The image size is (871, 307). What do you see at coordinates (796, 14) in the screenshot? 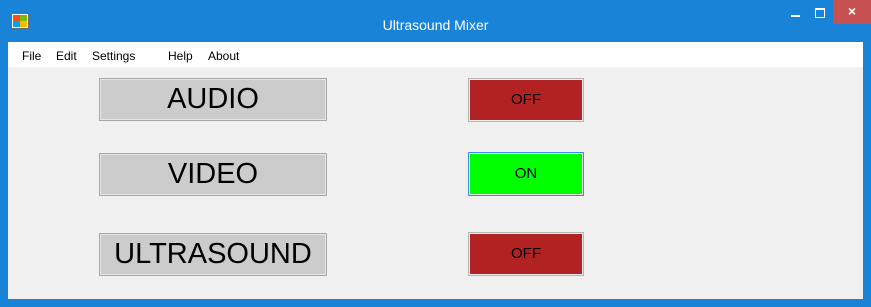
I see `minimize-button` at bounding box center [796, 14].